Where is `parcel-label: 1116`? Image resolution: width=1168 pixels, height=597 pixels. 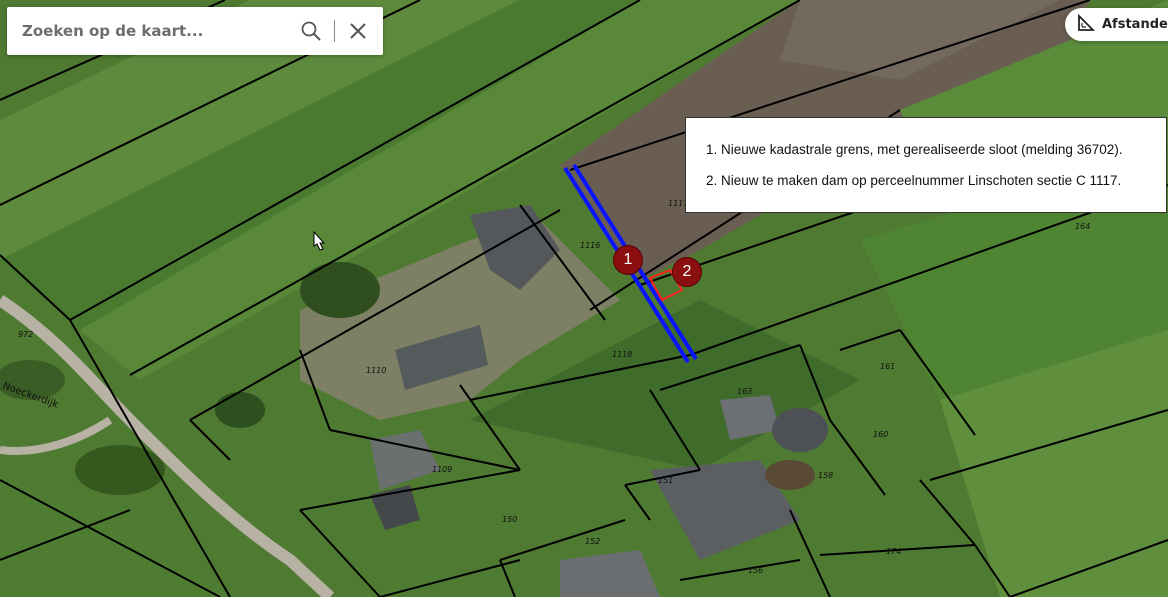 parcel-label: 1116 is located at coordinates (590, 245).